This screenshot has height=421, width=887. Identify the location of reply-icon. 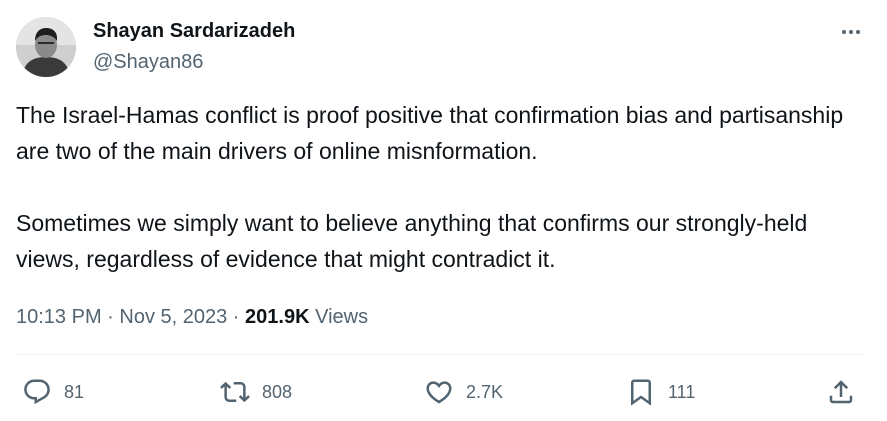
(37, 392).